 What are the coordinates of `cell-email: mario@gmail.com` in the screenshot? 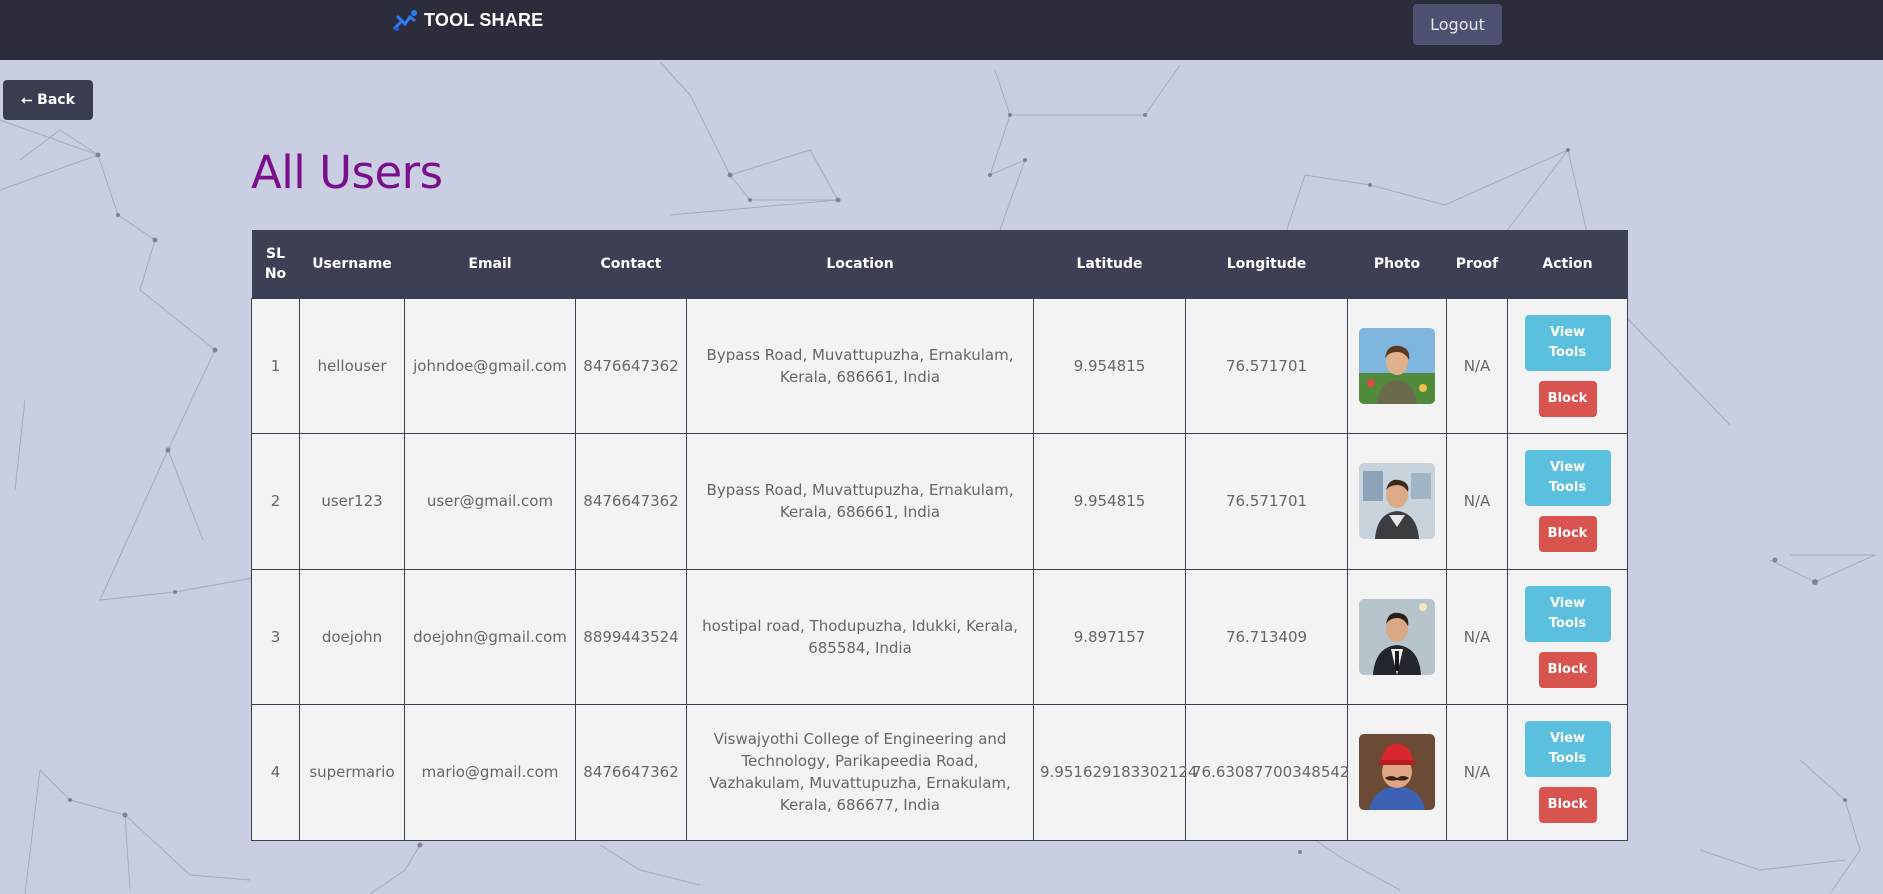 It's located at (490, 772).